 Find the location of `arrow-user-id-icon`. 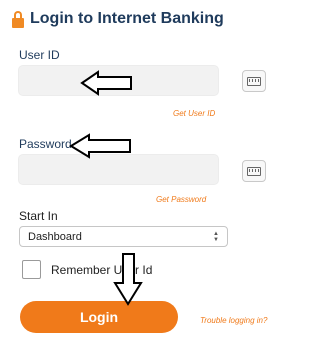

arrow-user-id-icon is located at coordinates (106, 83).